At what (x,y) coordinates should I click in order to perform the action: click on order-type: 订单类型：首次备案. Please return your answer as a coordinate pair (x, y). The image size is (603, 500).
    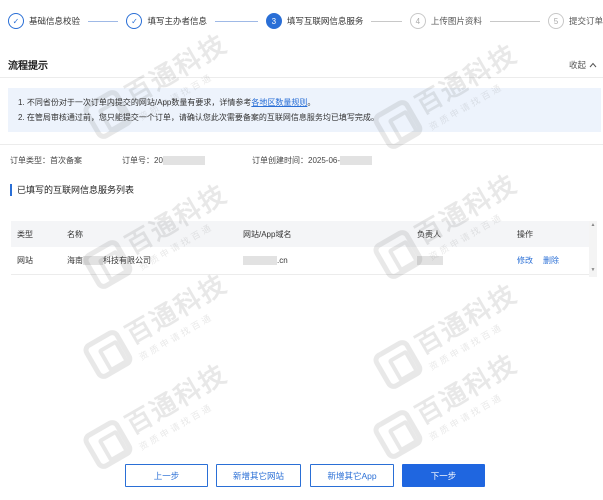
    Looking at the image, I should click on (46, 160).